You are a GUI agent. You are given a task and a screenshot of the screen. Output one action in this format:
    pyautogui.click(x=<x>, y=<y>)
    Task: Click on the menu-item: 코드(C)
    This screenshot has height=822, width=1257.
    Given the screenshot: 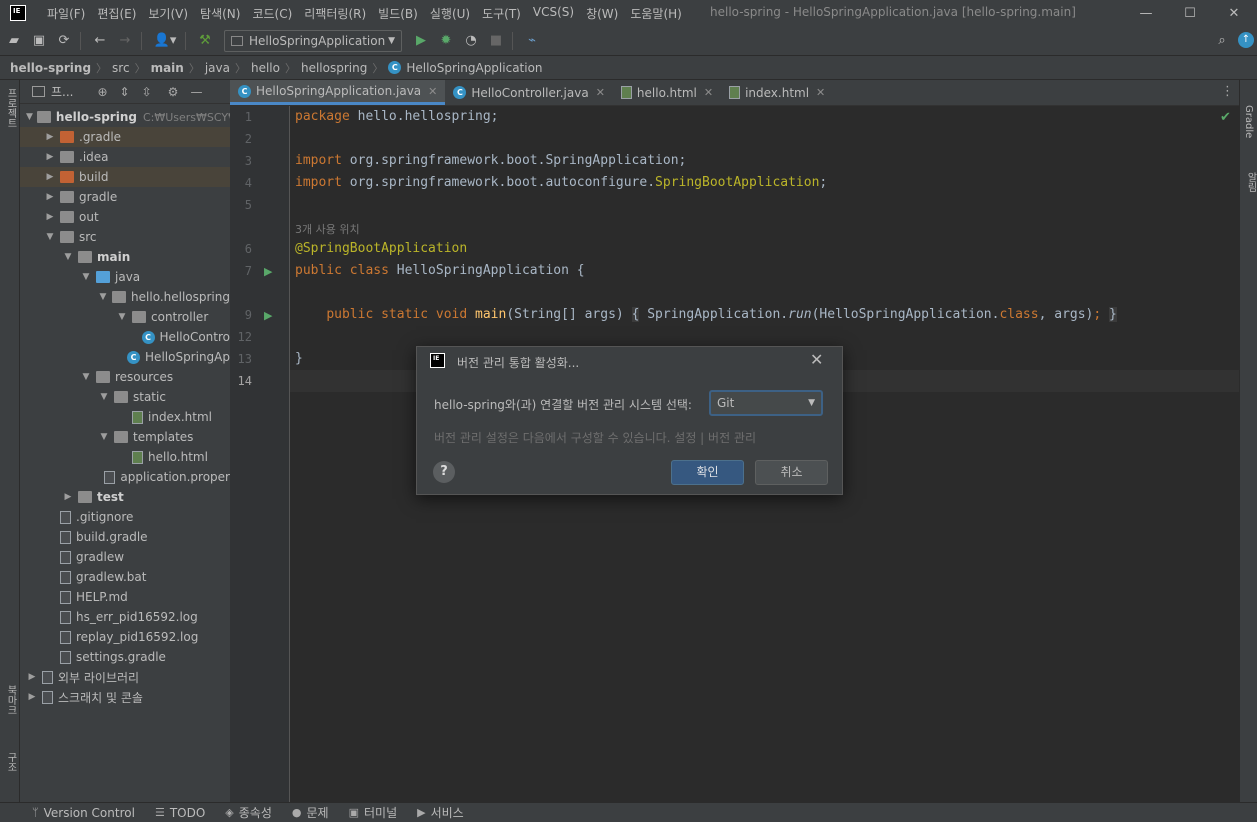 What is the action you would take?
    pyautogui.click(x=272, y=13)
    